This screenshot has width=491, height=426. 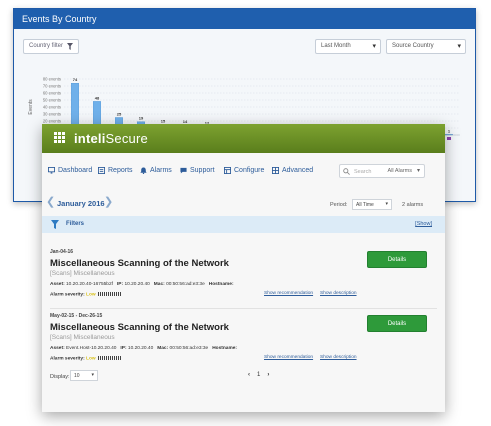 What do you see at coordinates (52, 114) in the screenshot?
I see `y-tick-label: 30 events` at bounding box center [52, 114].